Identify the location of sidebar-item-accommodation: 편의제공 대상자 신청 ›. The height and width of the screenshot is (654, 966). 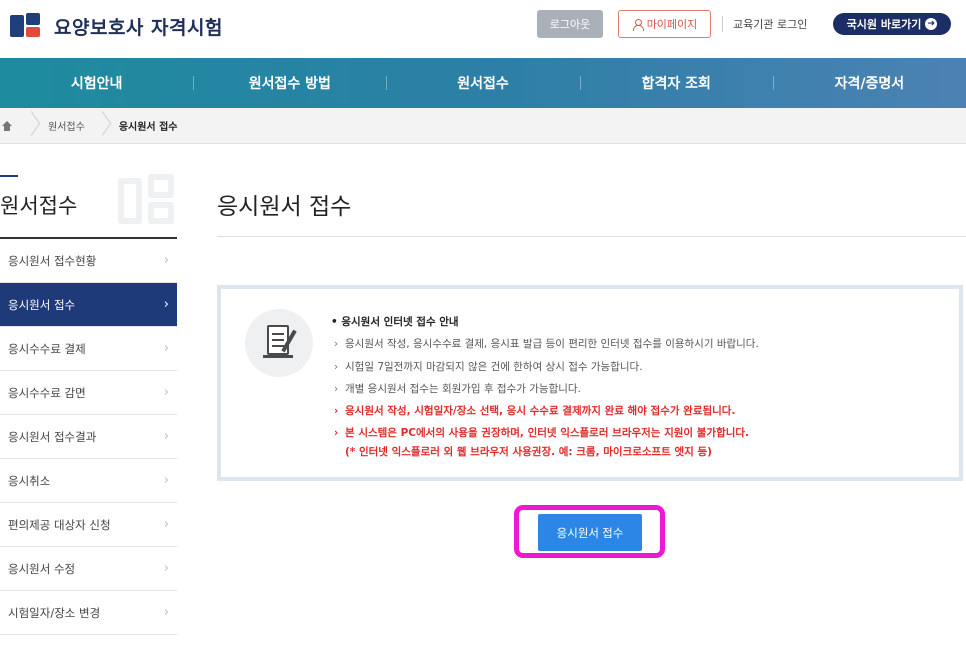
(88, 525).